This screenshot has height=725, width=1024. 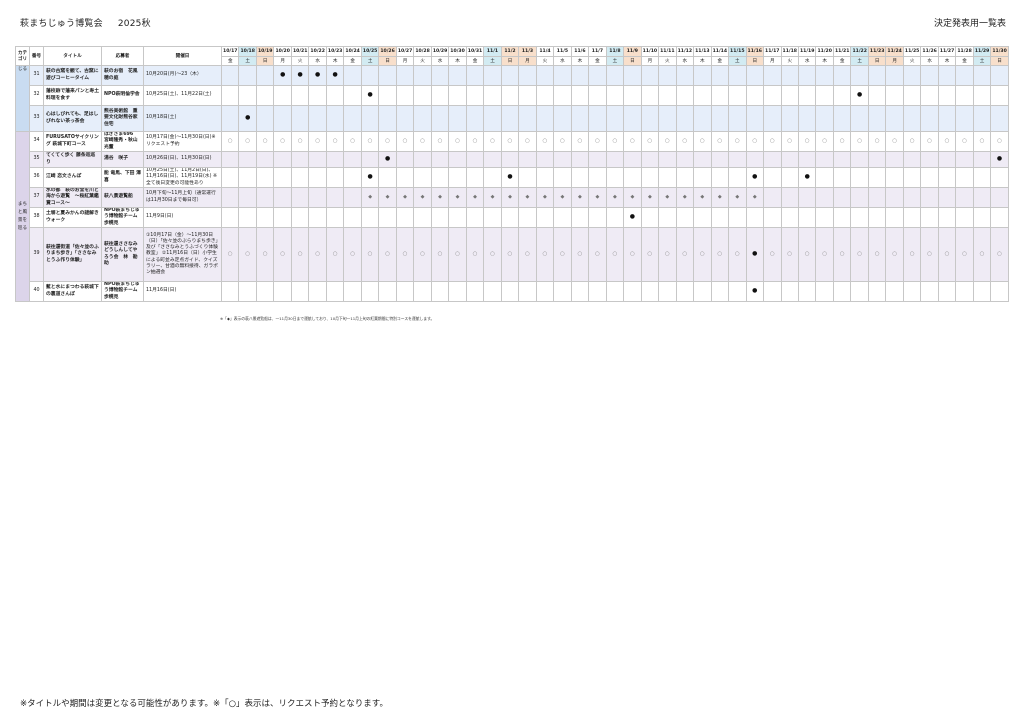 What do you see at coordinates (597, 51) in the screenshot?
I see `date-header: 11/7` at bounding box center [597, 51].